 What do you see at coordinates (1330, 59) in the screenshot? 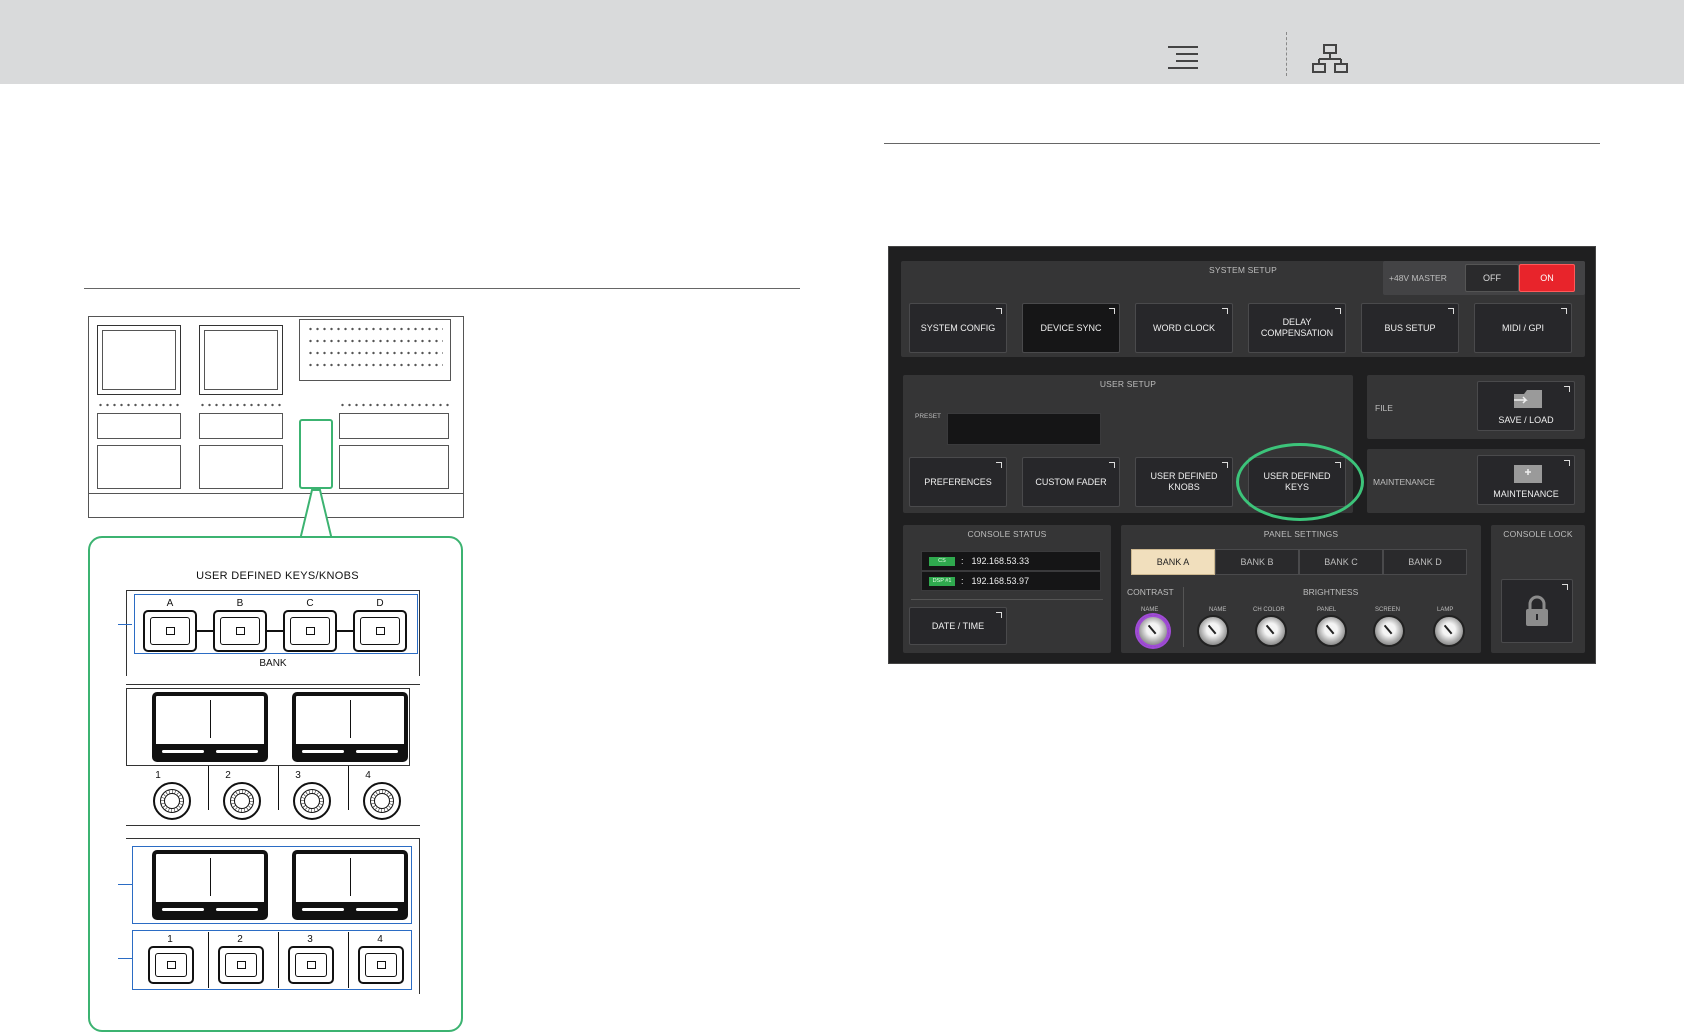
I see `sitemap-icon` at bounding box center [1330, 59].